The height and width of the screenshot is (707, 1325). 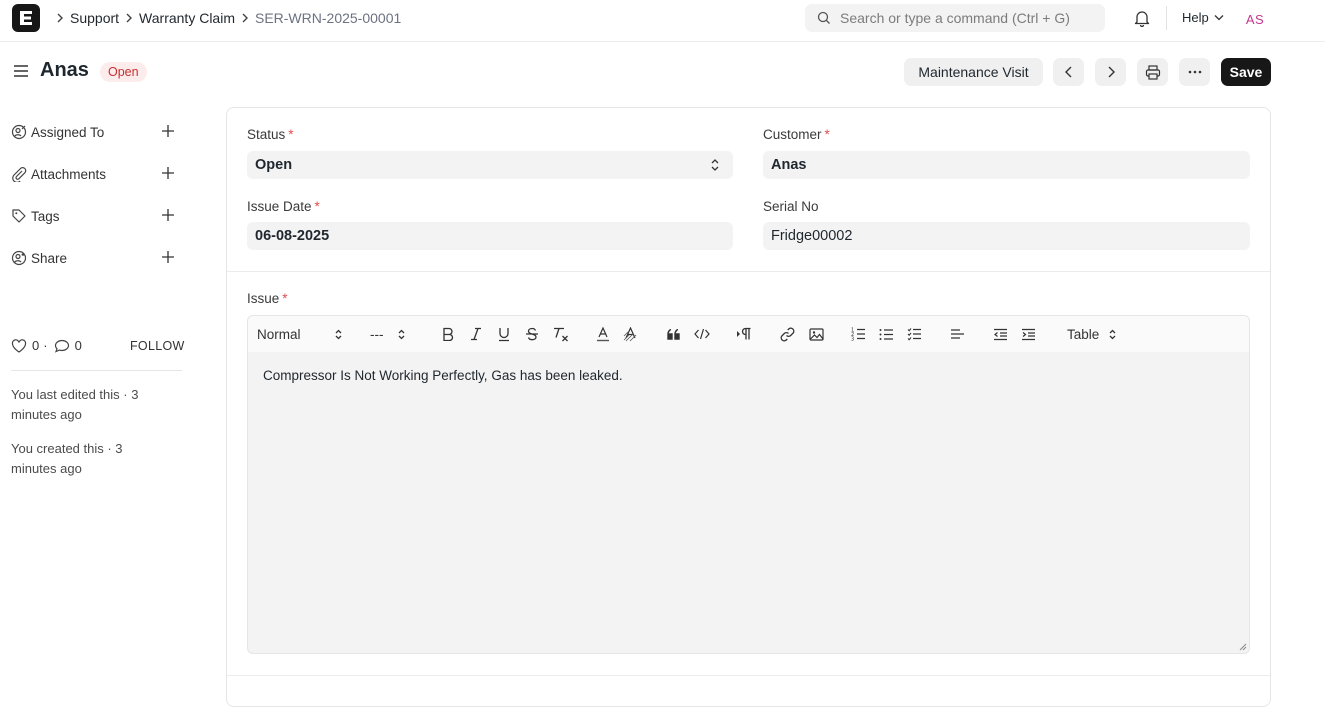 I want to click on next-doc-button, so click(x=1110, y=72).